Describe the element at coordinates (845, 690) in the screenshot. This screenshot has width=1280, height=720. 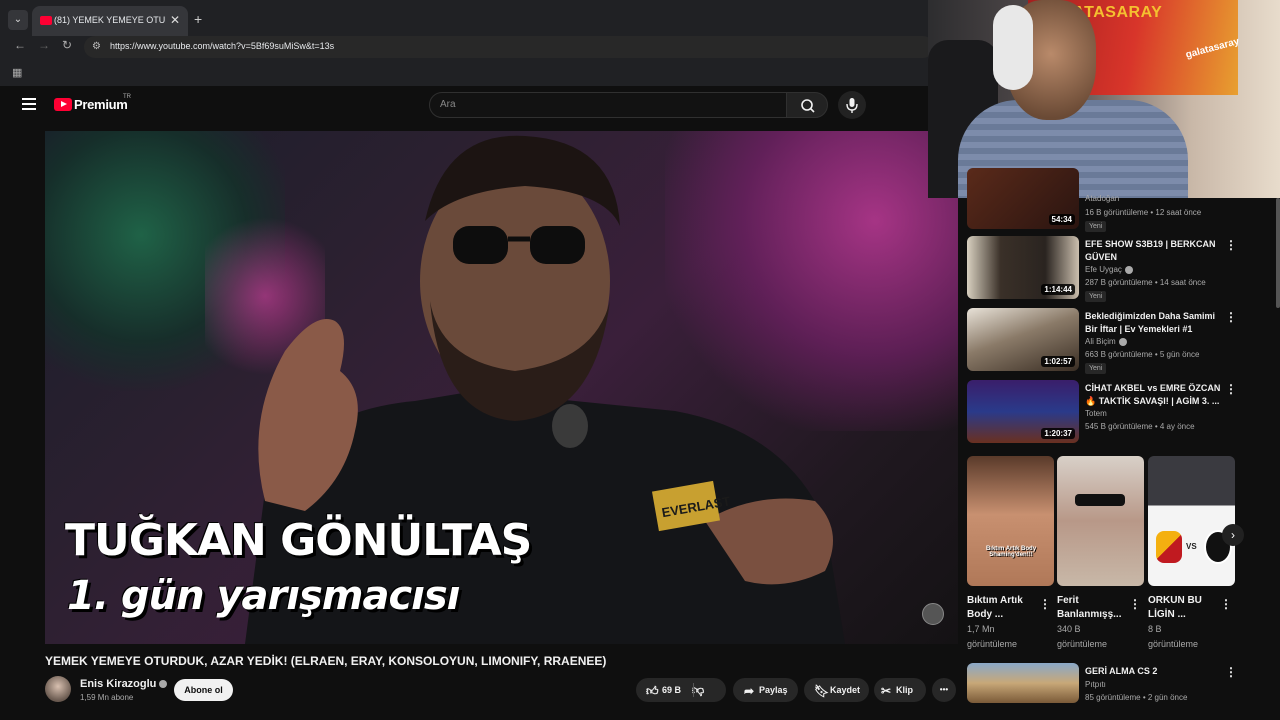
I see `save-label: Kaydet` at that location.